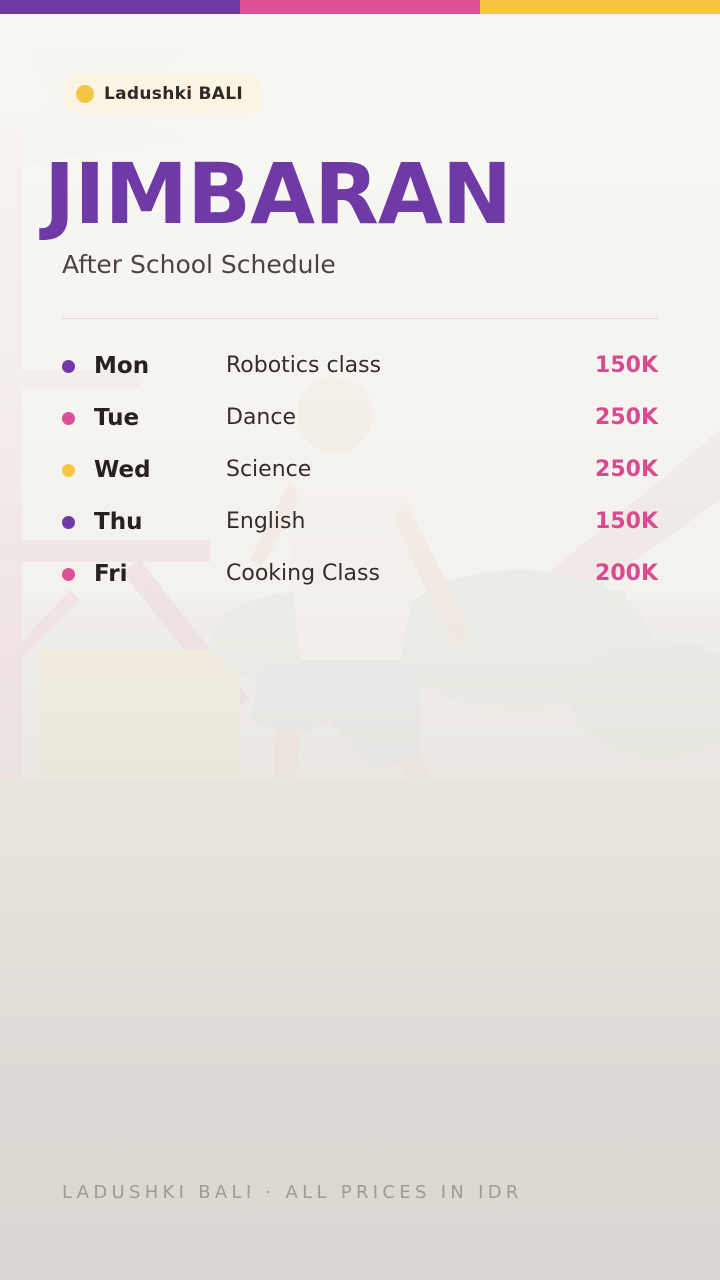 This screenshot has width=720, height=1280. Describe the element at coordinates (118, 522) in the screenshot. I see `schedule-day: Thu` at that location.